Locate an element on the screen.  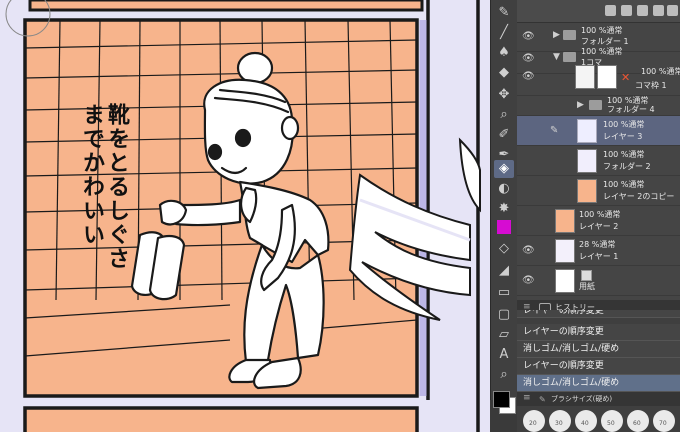
layer-name: フォルダー 2 is located at coordinates (627, 166).